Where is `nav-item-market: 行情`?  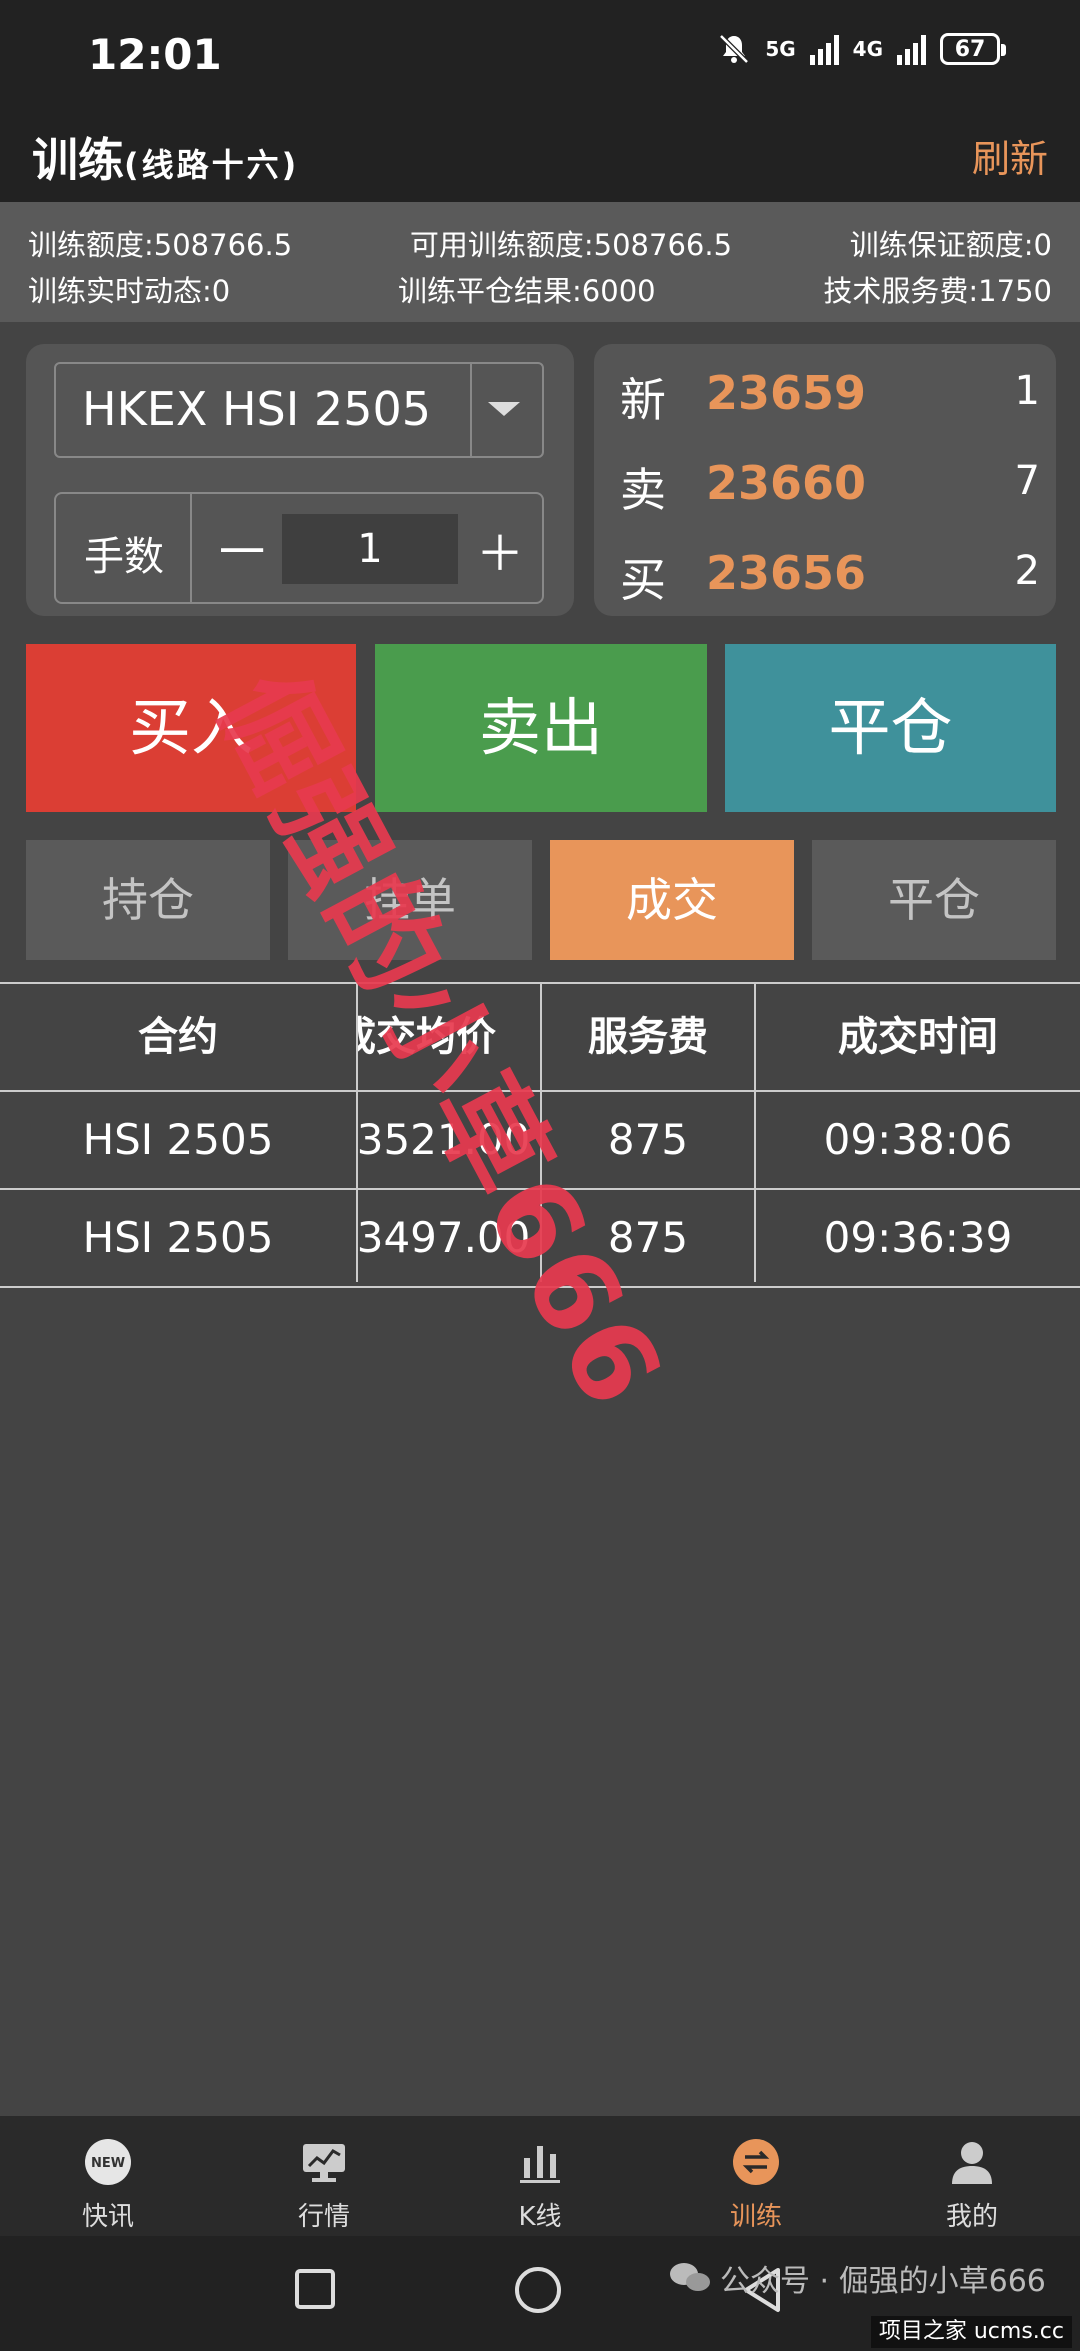 nav-item-market: 行情 is located at coordinates (324, 2176).